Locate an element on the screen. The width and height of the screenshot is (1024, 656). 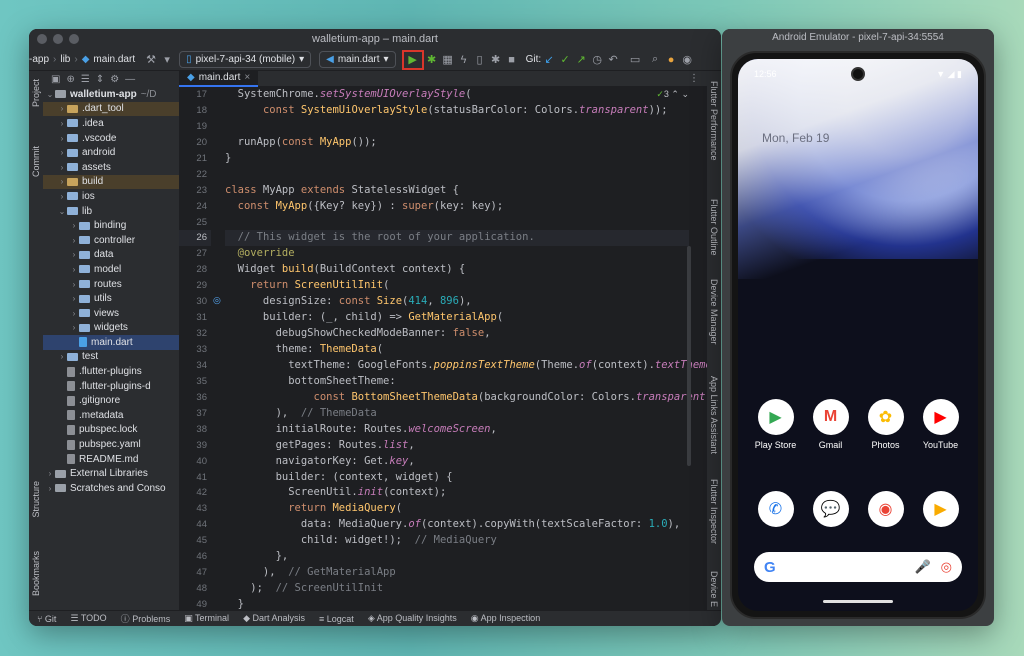
history-icon: ◷ is located at coordinates (597, 60).